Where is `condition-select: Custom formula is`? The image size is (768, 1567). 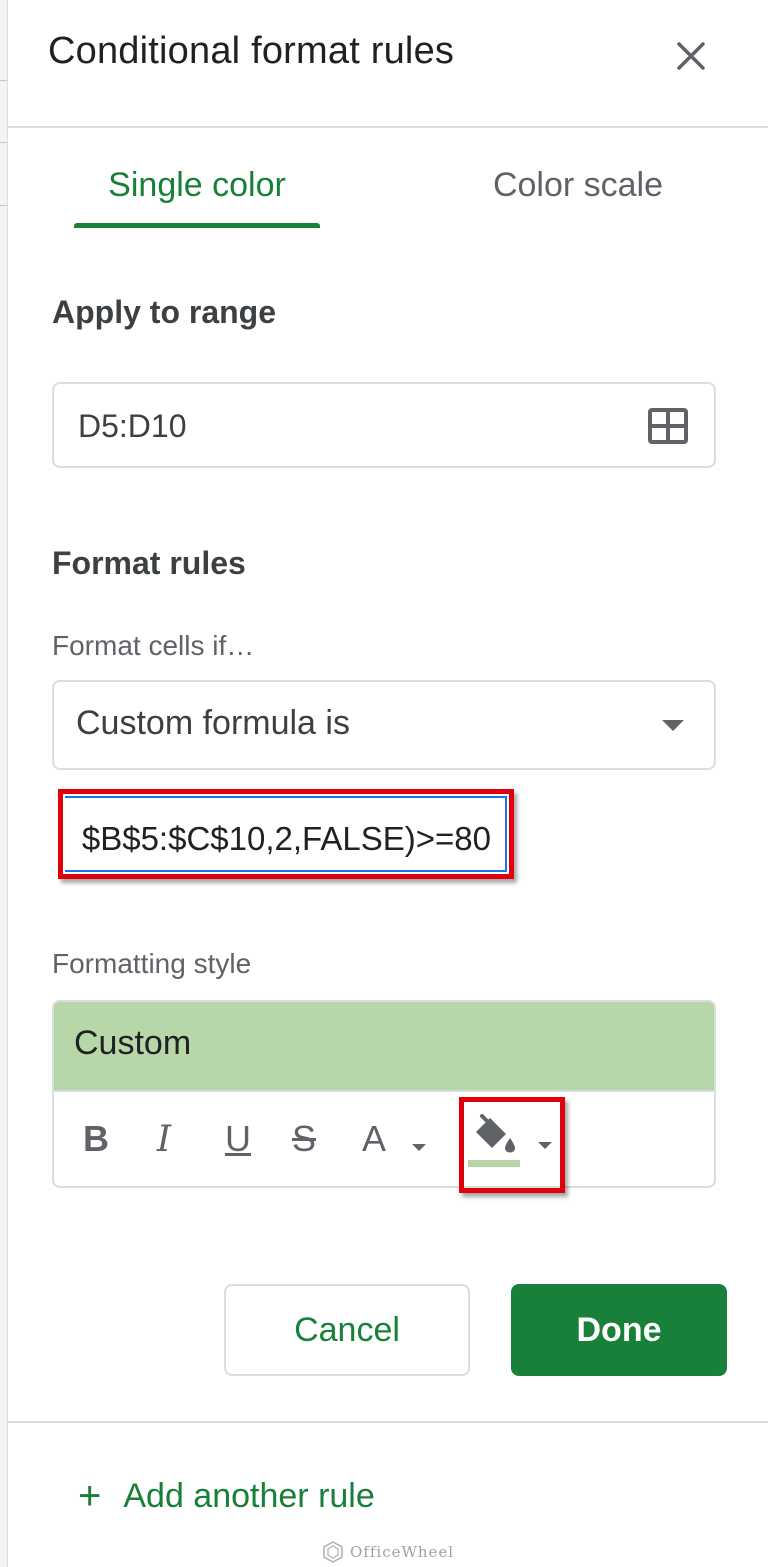
condition-select: Custom formula is is located at coordinates (384, 725).